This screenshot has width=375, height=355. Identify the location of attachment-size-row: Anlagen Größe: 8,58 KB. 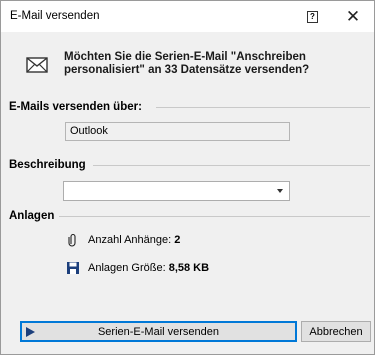
(138, 268).